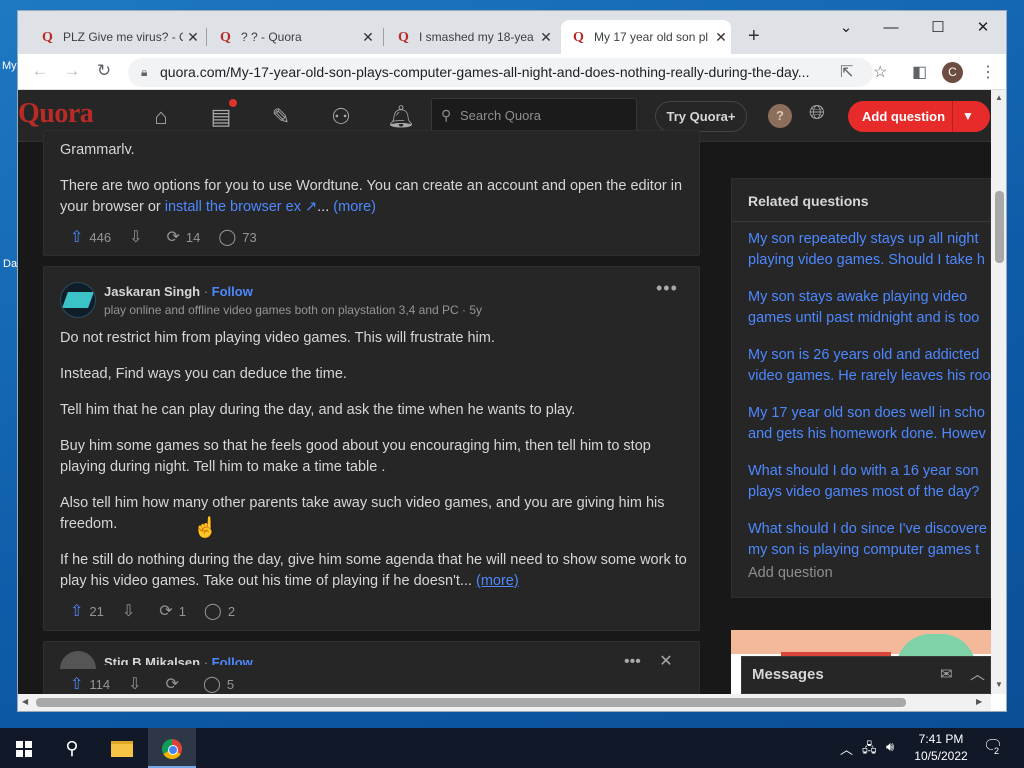  Describe the element at coordinates (116, 37) in the screenshot. I see `tab-plz-give-me-virus: Q PLZ Give me virus? - Q ✕` at that location.